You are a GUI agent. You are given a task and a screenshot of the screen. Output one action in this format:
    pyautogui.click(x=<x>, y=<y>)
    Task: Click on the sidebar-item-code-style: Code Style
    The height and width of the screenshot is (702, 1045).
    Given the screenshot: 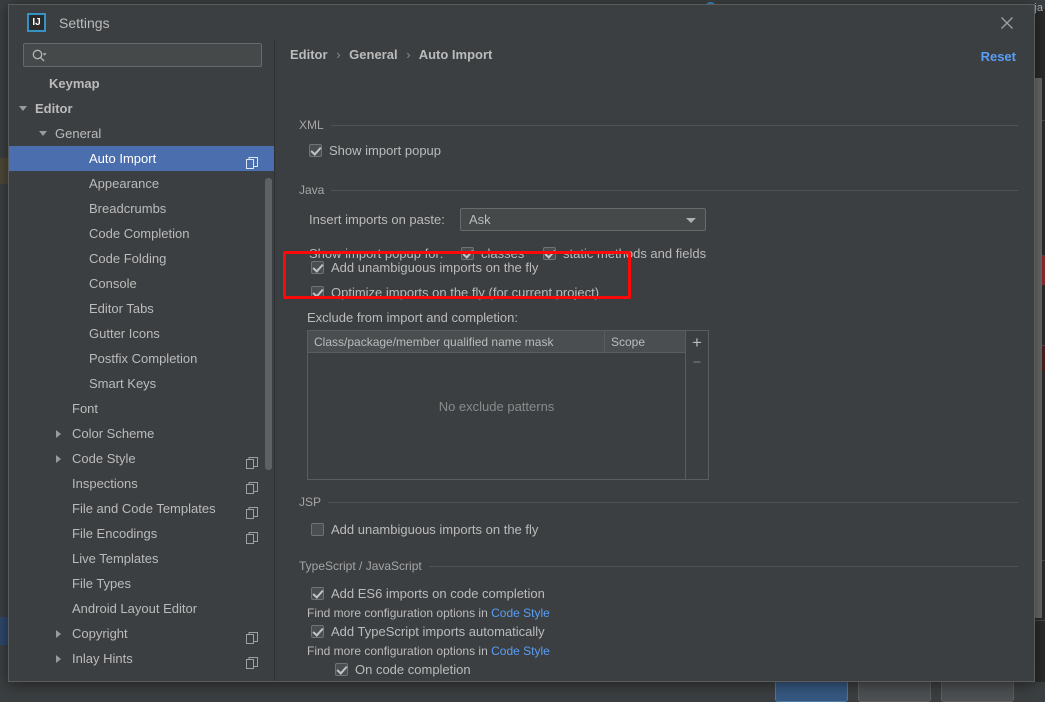 What is the action you would take?
    pyautogui.click(x=141, y=458)
    